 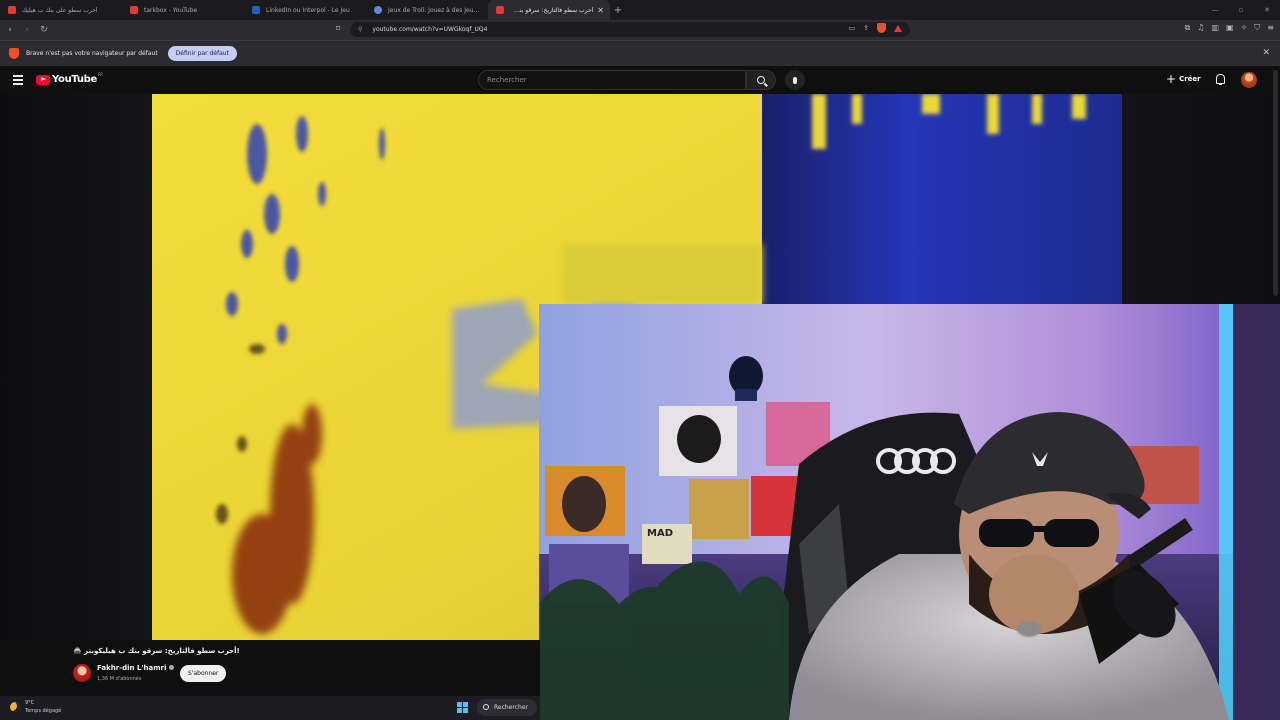 What do you see at coordinates (270, 708) in the screenshot?
I see `windows-taskbar: 9°C Temps dégagé Rechercher` at bounding box center [270, 708].